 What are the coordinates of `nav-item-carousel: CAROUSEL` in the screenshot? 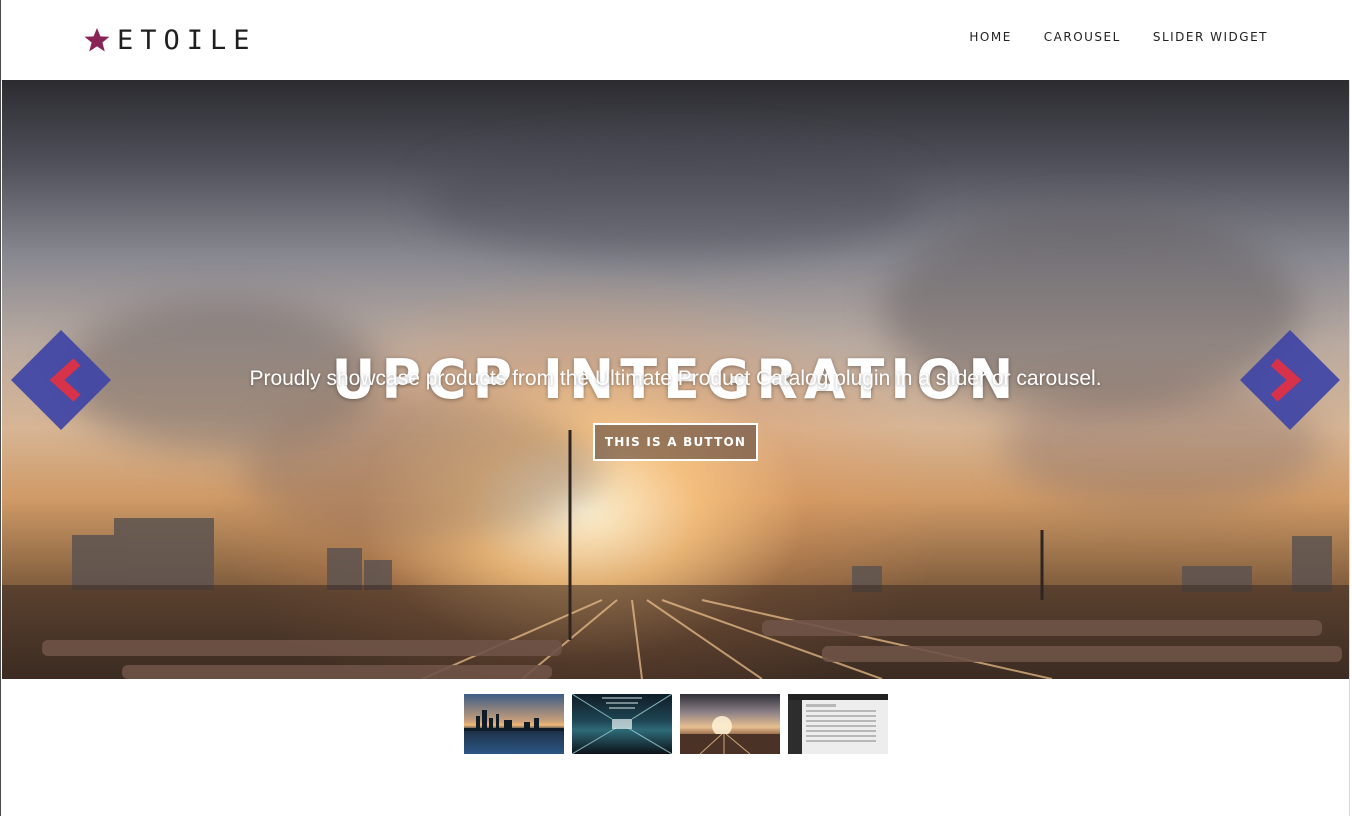 It's located at (1082, 37).